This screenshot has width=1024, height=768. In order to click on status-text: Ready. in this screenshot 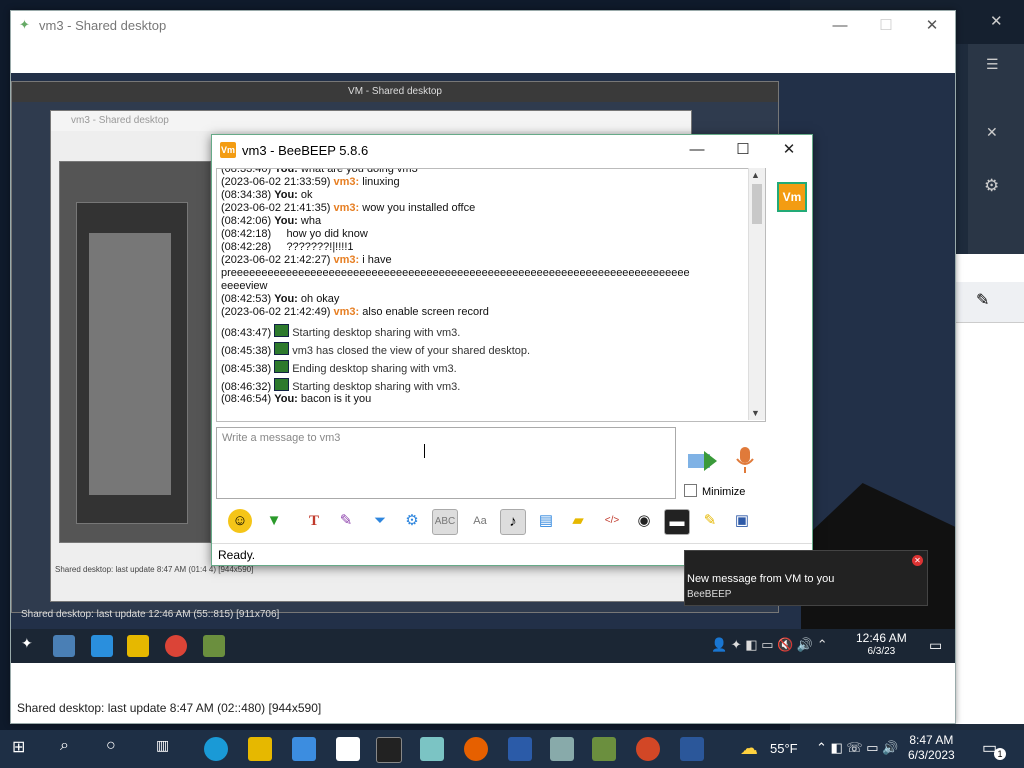, I will do `click(237, 555)`.